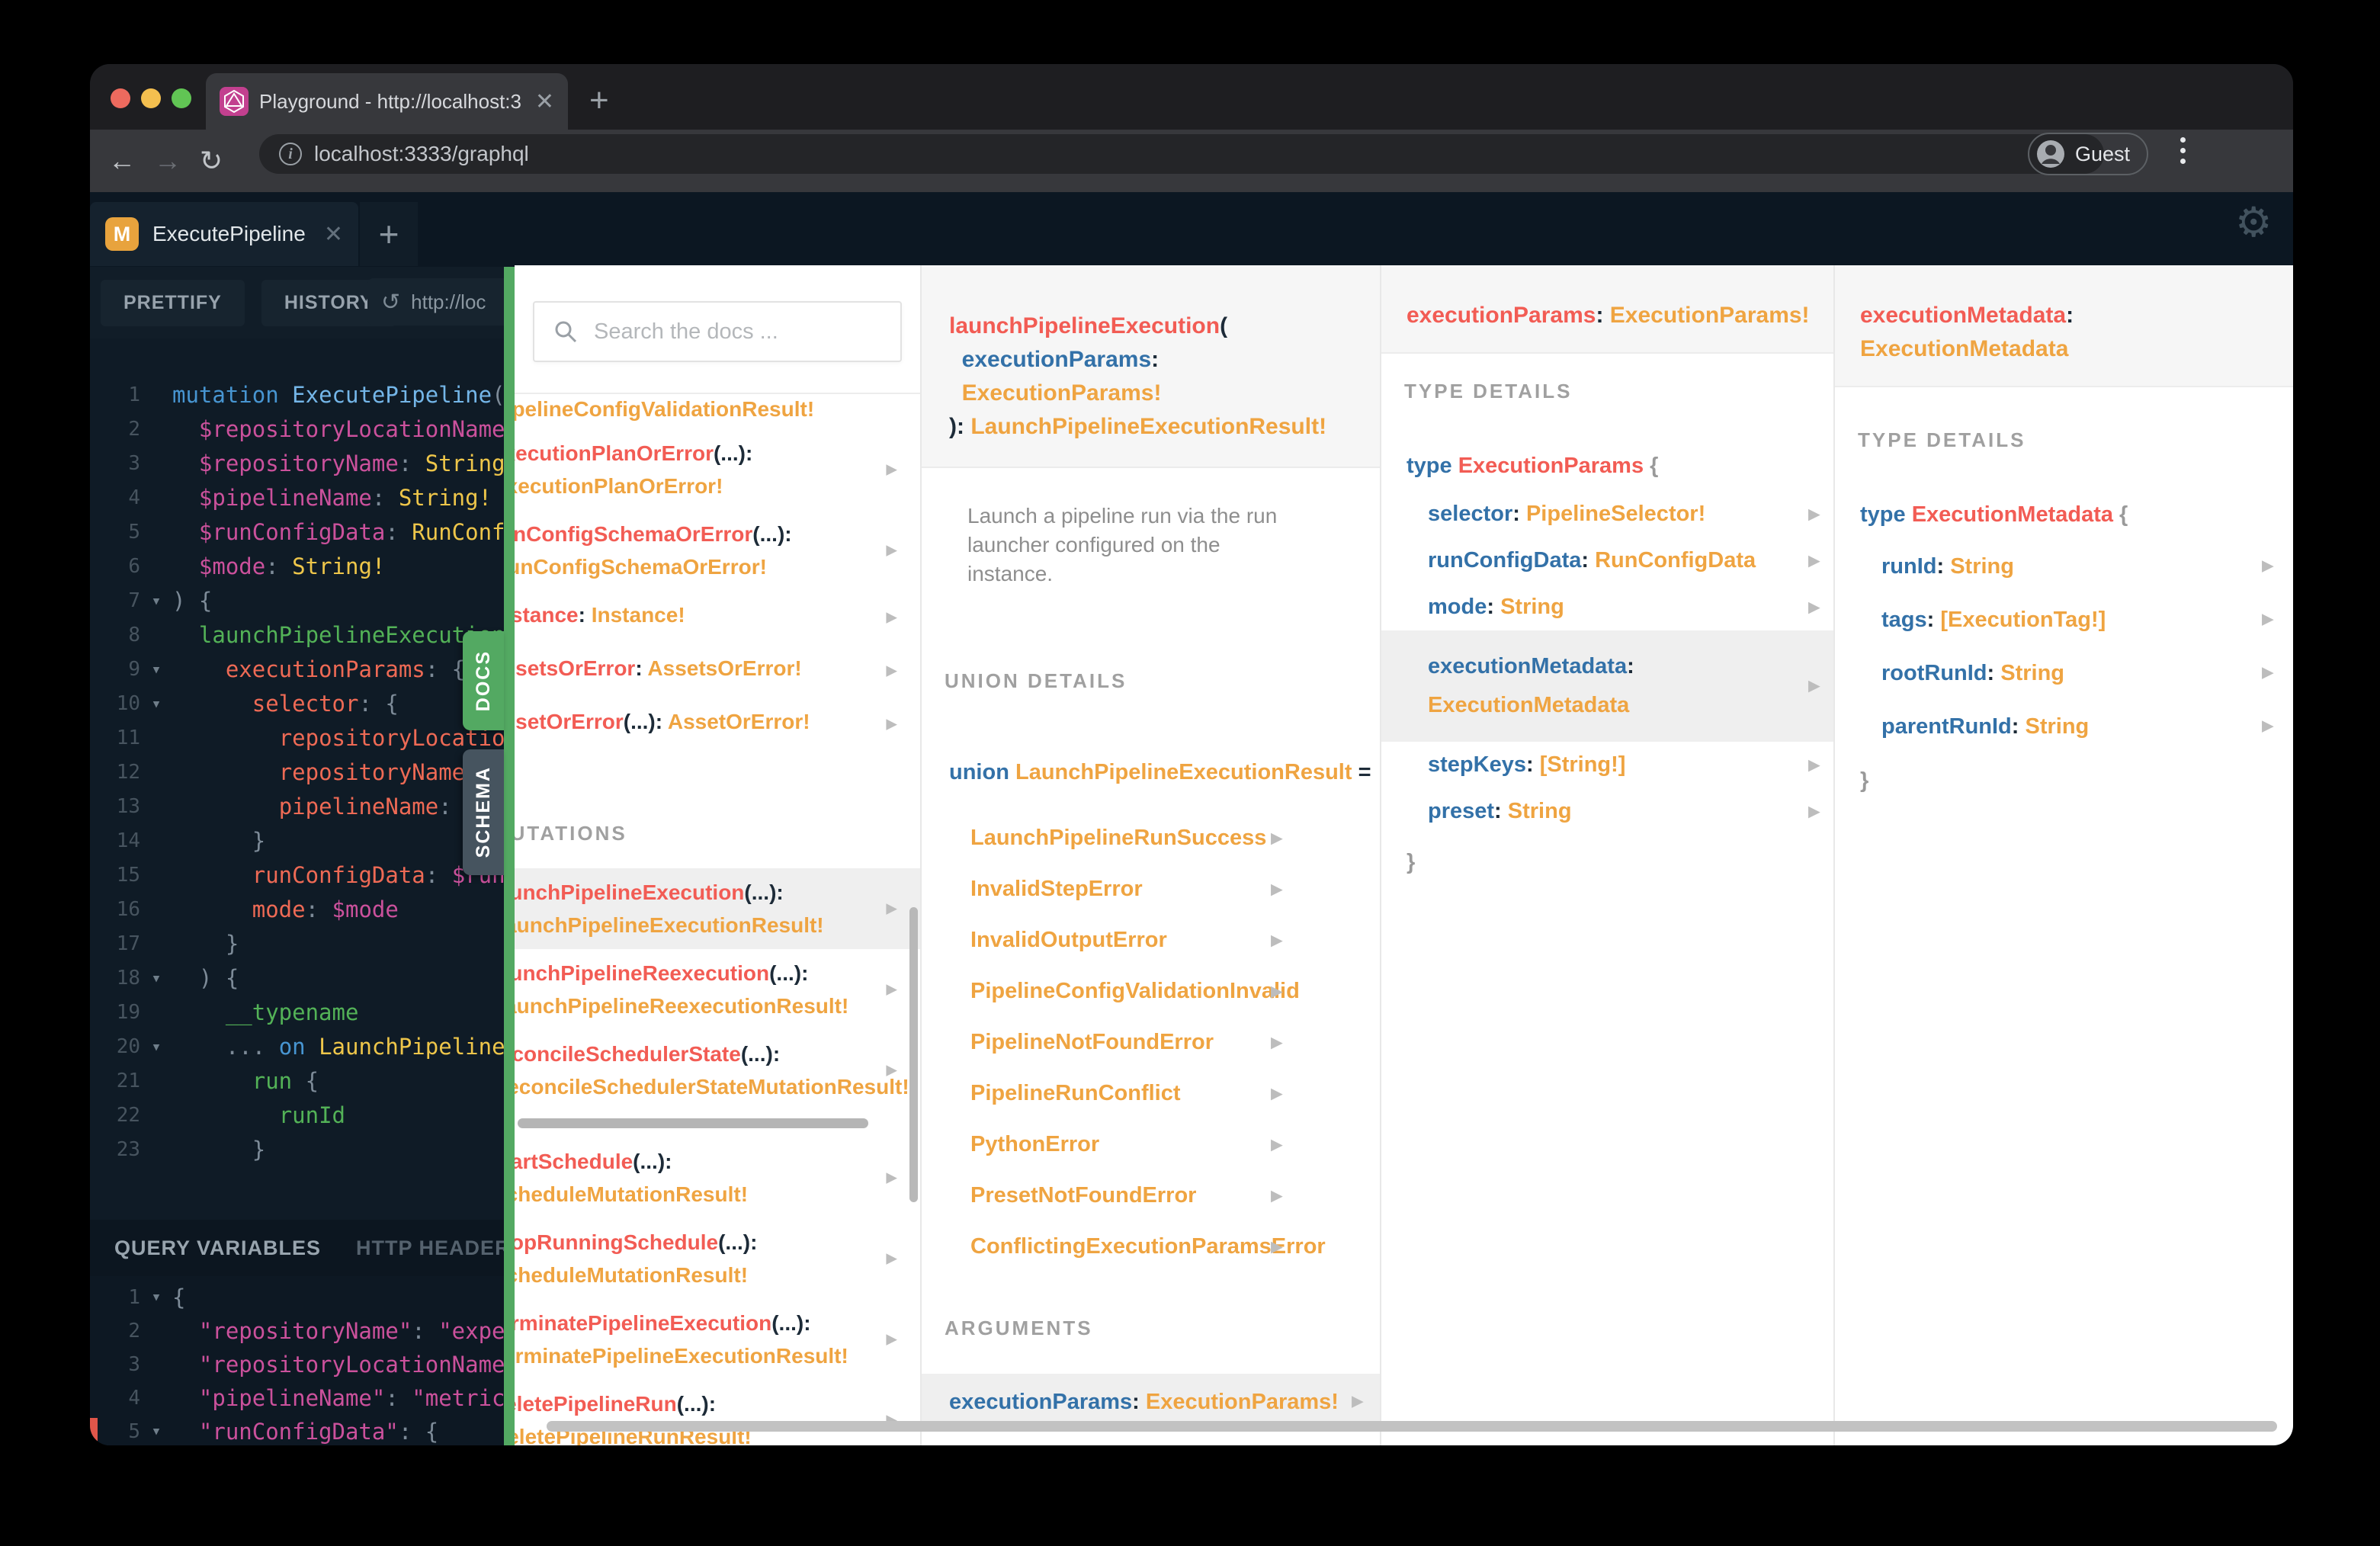  What do you see at coordinates (1175, 1195) in the screenshot?
I see `union-member-PresetNotFoundError: PresetNotFoundError ▶` at bounding box center [1175, 1195].